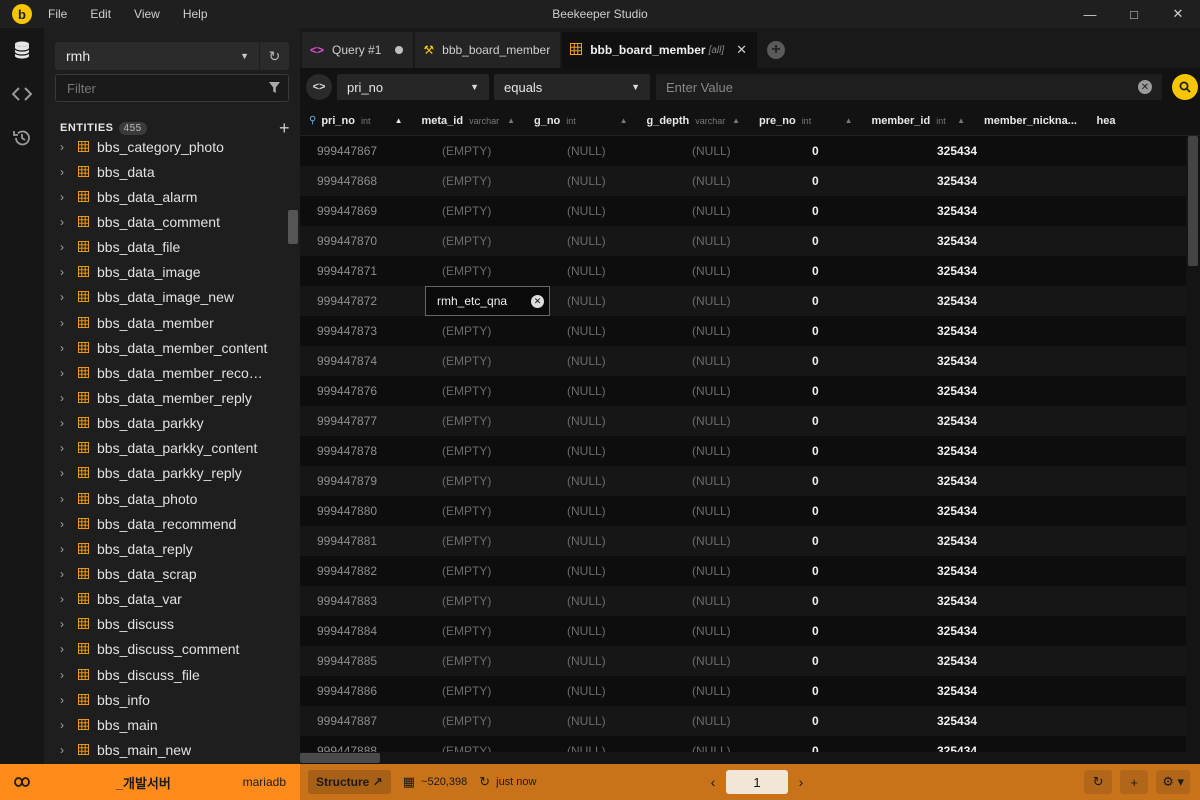  What do you see at coordinates (166, 322) in the screenshot?
I see `entity-item: › bbs_data_member` at bounding box center [166, 322].